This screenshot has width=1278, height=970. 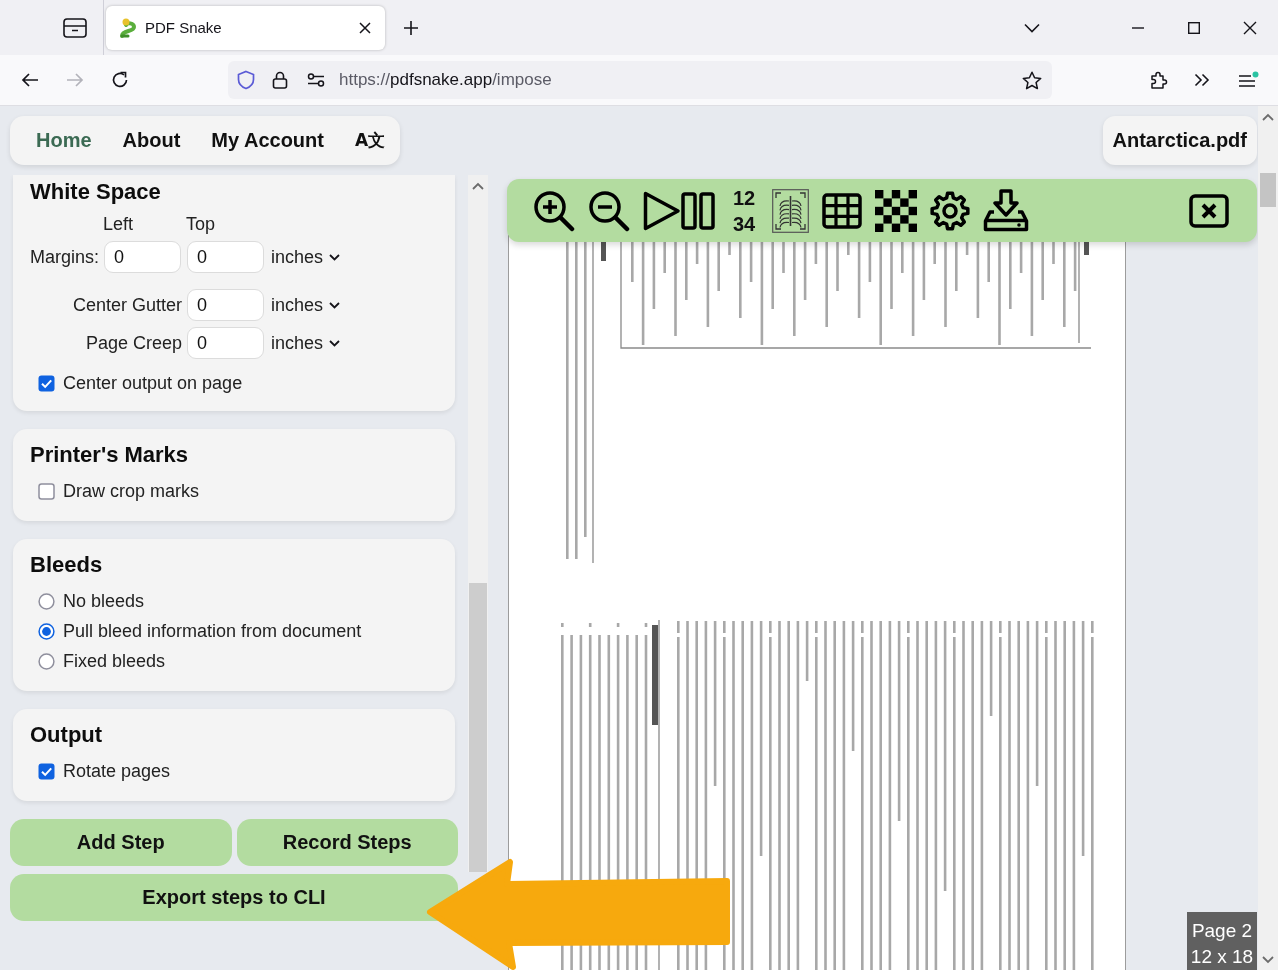 What do you see at coordinates (411, 27) in the screenshot?
I see `plus-icon` at bounding box center [411, 27].